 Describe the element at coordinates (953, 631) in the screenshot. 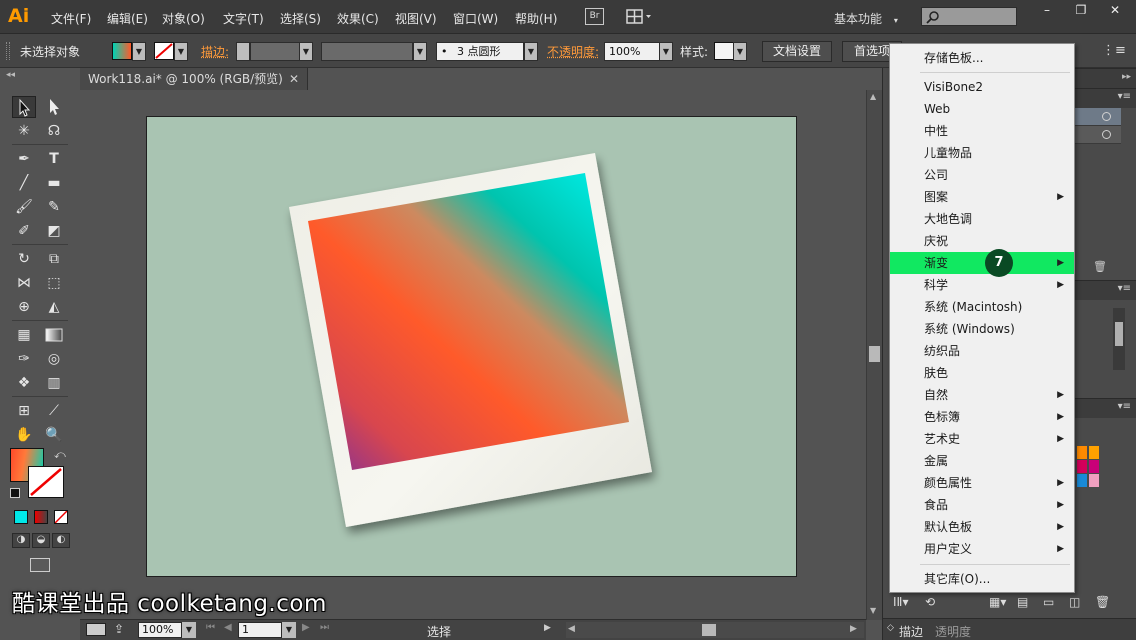

I see `tab-transparency: 透明度` at that location.